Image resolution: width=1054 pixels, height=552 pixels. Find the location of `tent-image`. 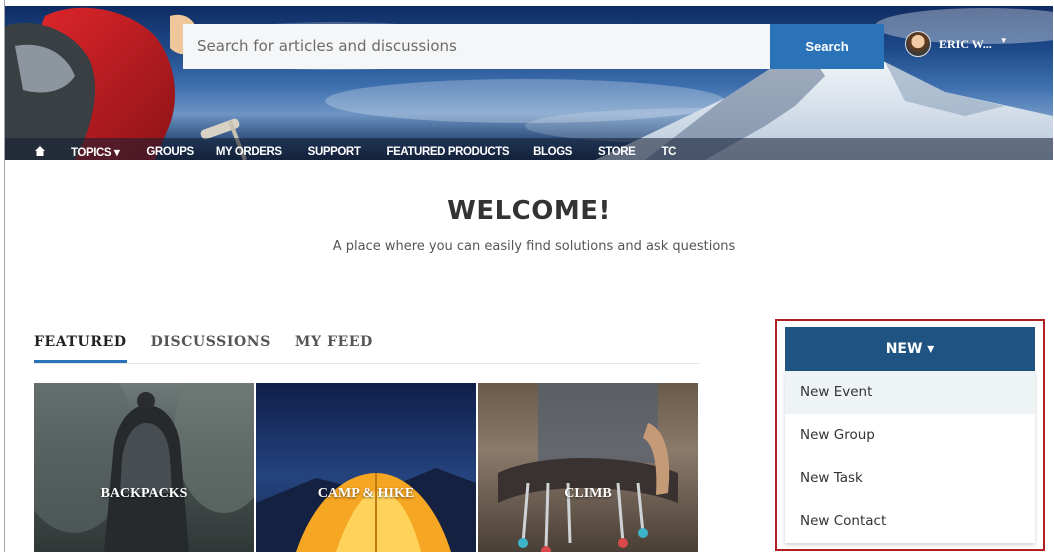

tent-image is located at coordinates (366, 510).